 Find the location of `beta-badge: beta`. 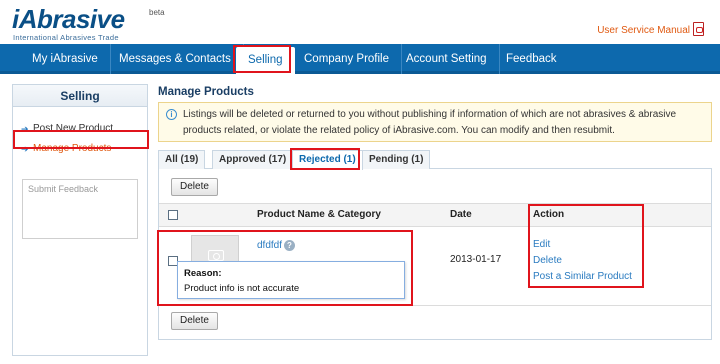

beta-badge: beta is located at coordinates (157, 12).